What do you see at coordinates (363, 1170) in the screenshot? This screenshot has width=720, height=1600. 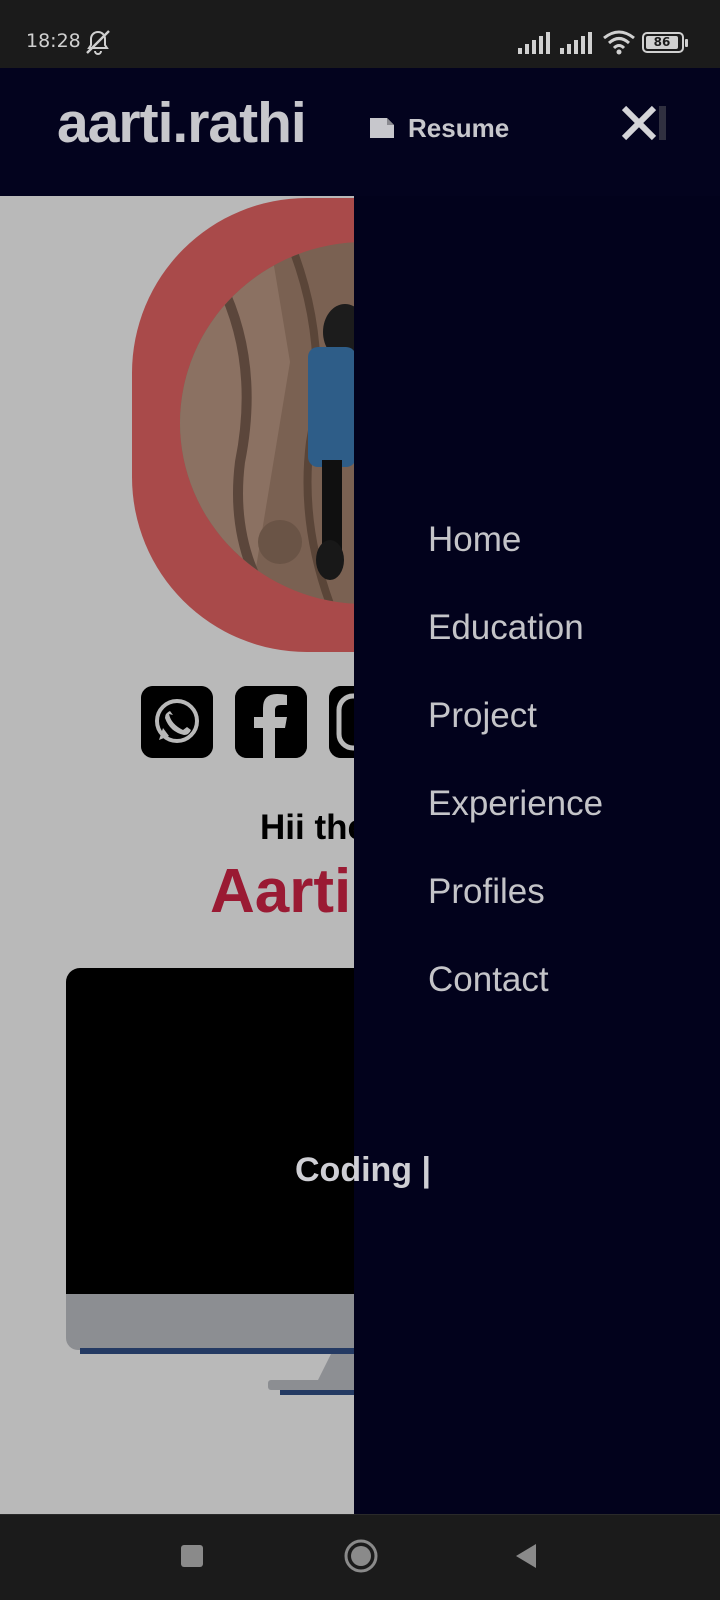 I see `typing-text: Coding |` at bounding box center [363, 1170].